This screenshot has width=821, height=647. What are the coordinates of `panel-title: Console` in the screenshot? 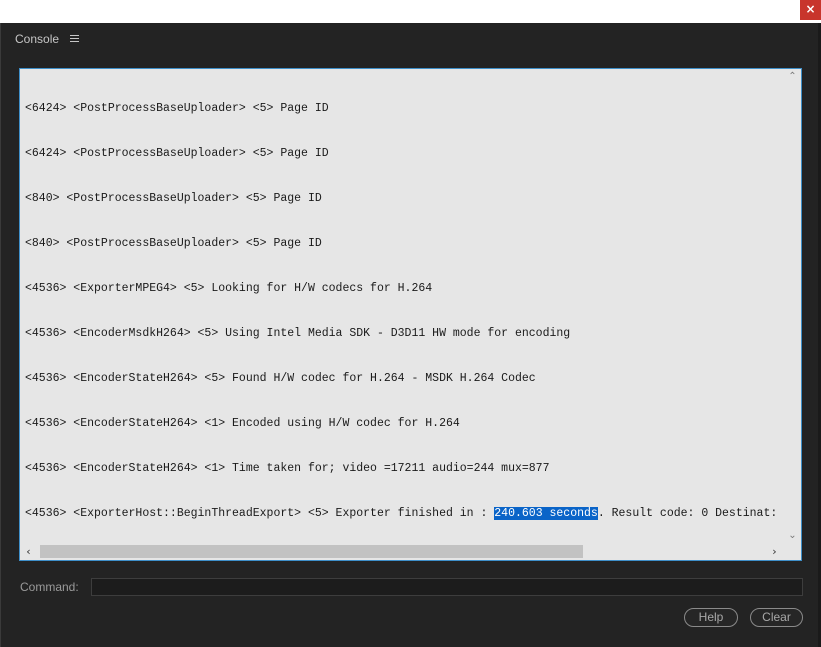 It's located at (37, 39).